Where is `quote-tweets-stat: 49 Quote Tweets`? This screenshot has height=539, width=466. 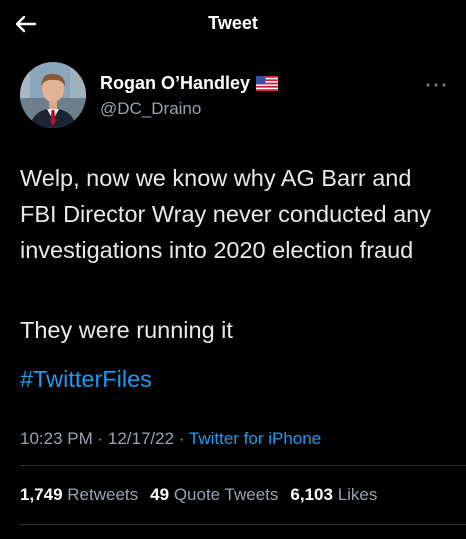
quote-tweets-stat: 49 Quote Tweets is located at coordinates (214, 494).